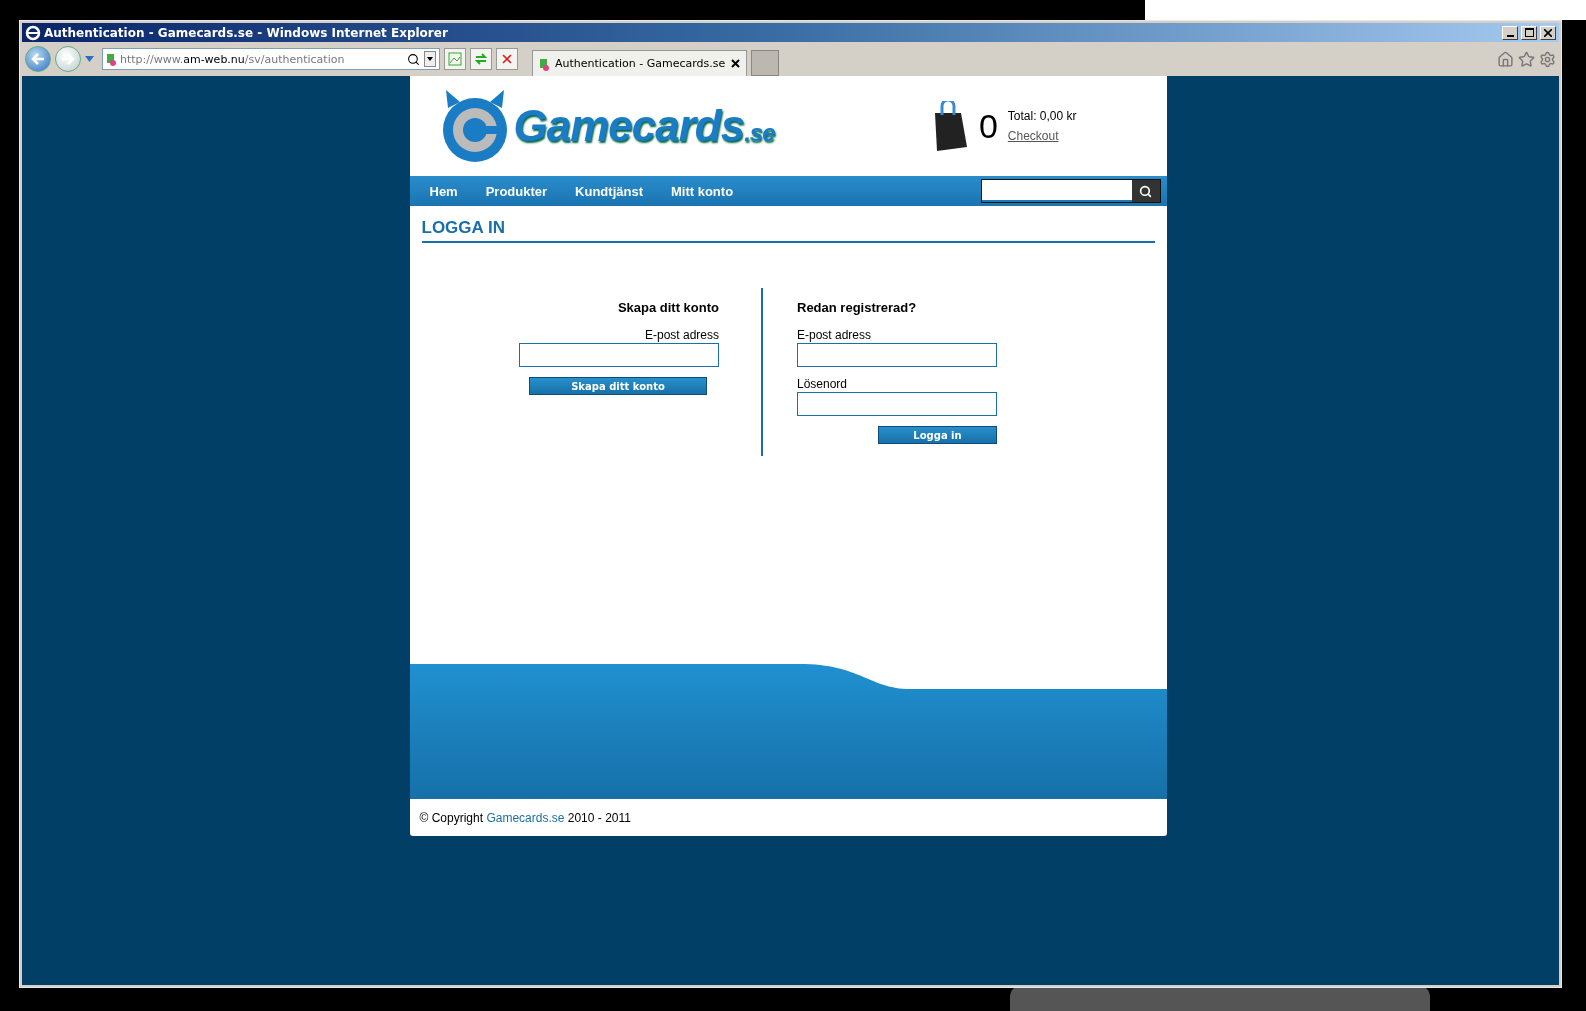  What do you see at coordinates (516, 191) in the screenshot?
I see `nav-link: Produkter` at bounding box center [516, 191].